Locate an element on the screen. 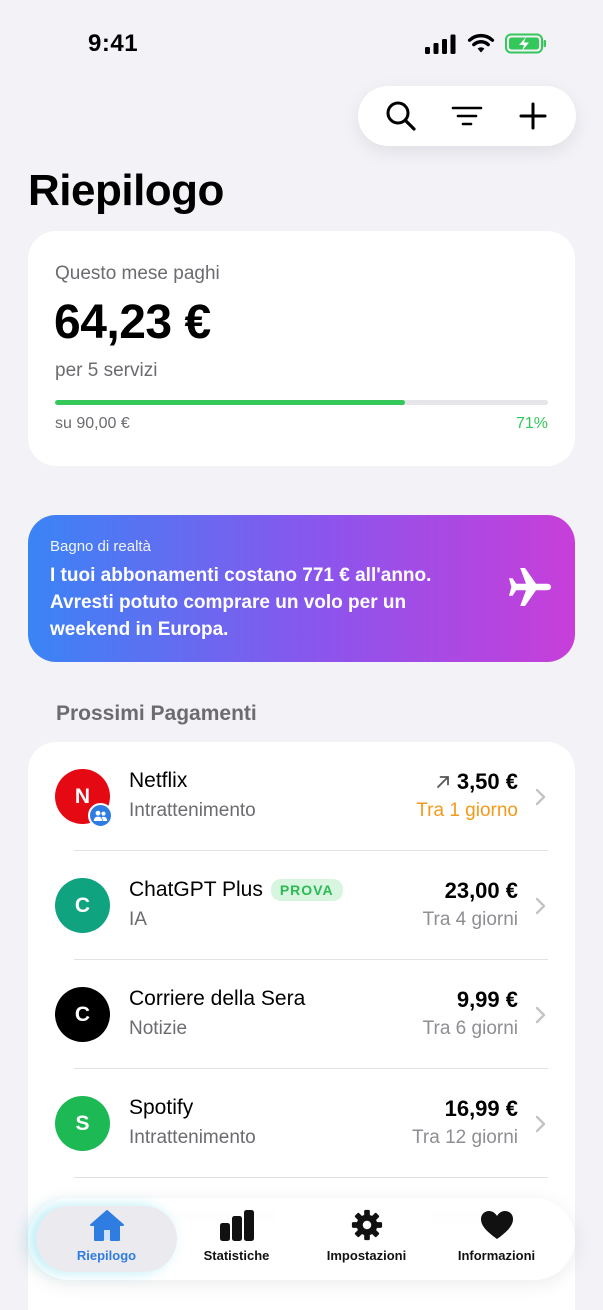 The image size is (603, 1310). battery-charging-icon is located at coordinates (525, 43).